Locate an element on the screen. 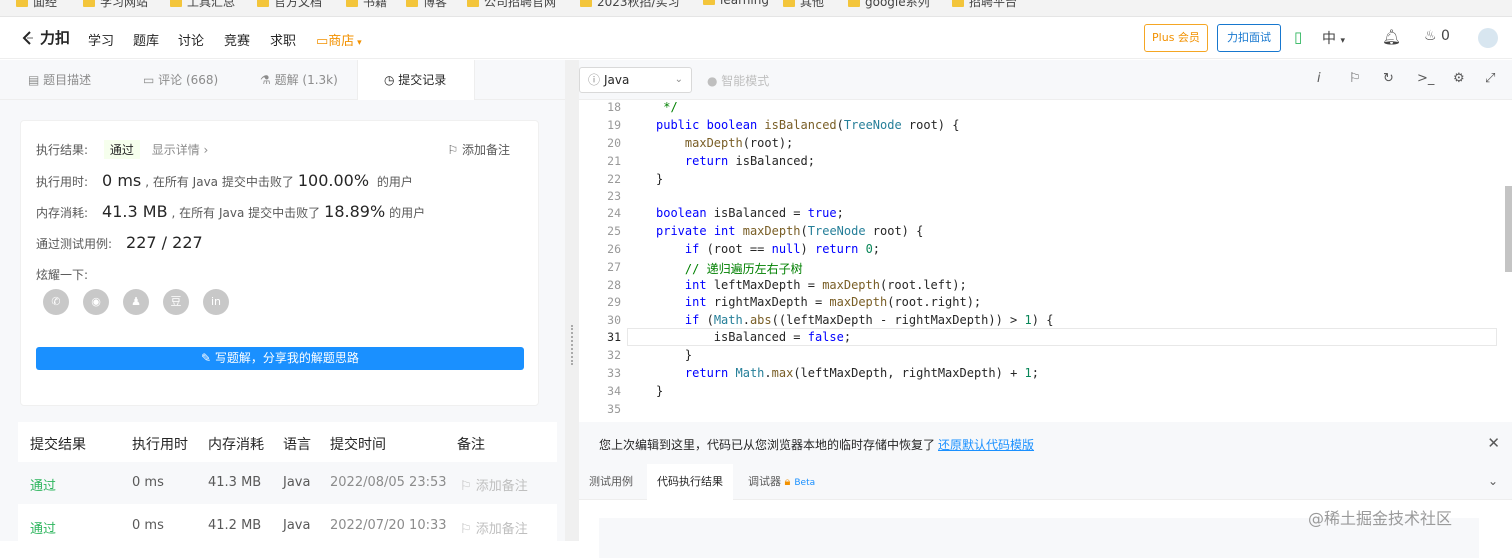 The image size is (1512, 558). watermark: @稀土掘金技术社区 is located at coordinates (1380, 518).